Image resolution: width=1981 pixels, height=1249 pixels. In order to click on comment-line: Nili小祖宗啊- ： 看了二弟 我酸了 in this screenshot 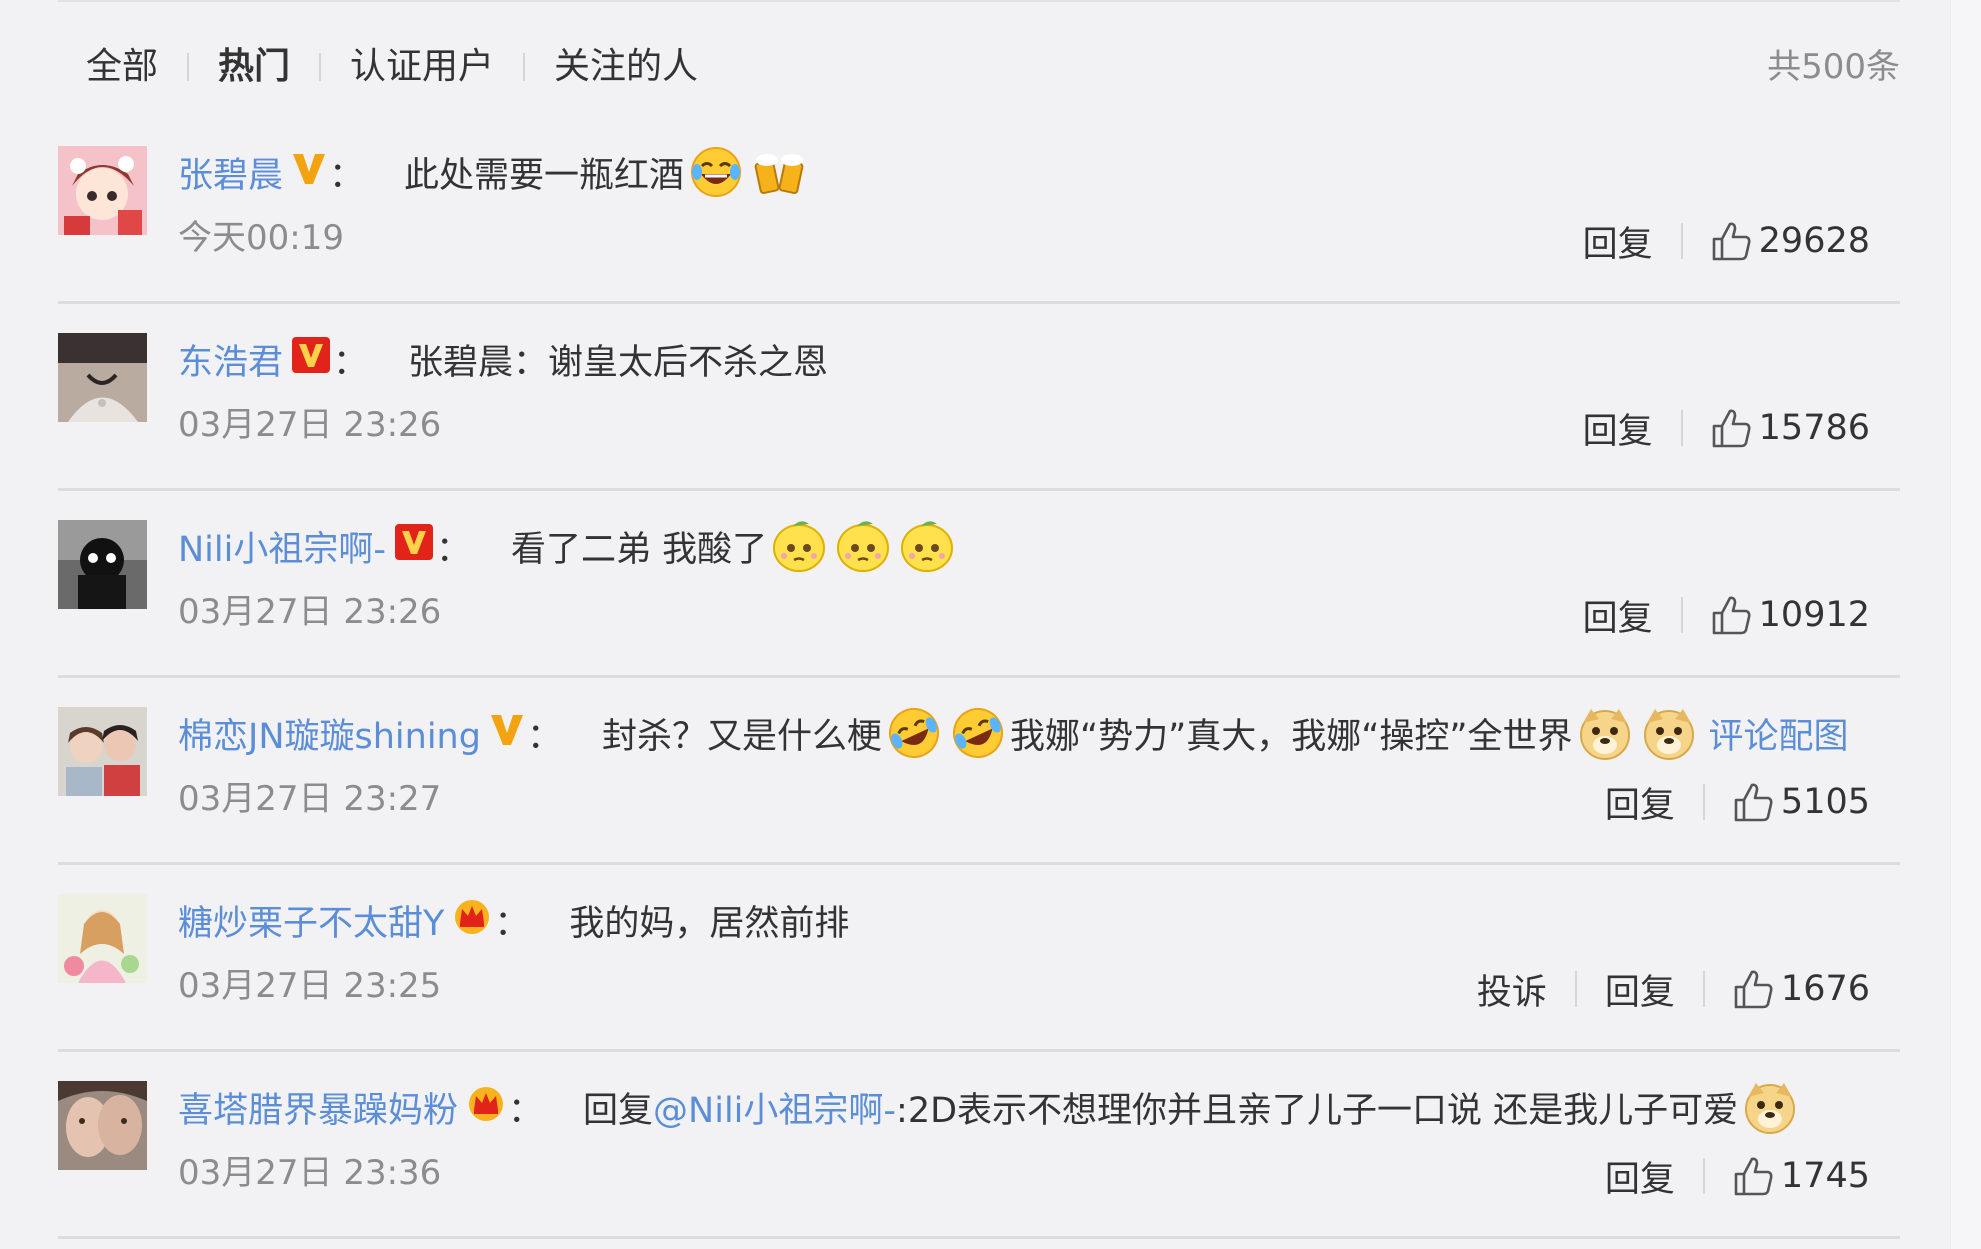, I will do `click(568, 546)`.